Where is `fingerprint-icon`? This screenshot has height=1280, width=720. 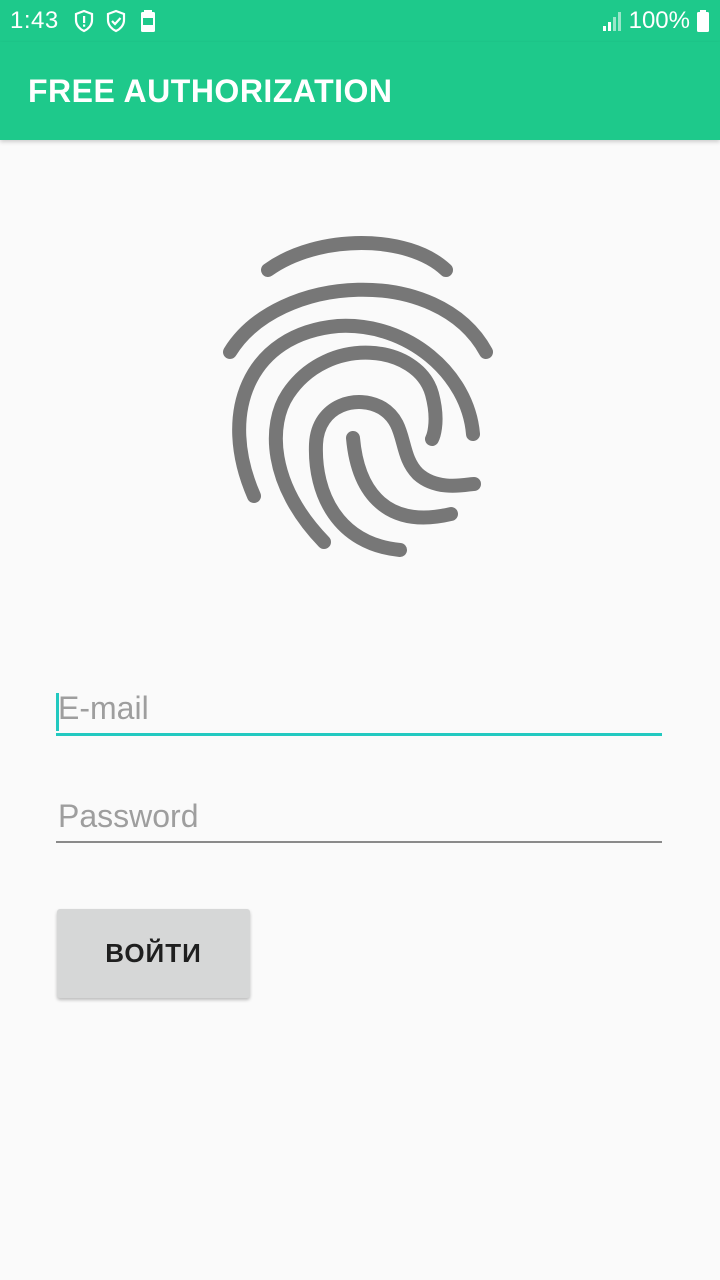 fingerprint-icon is located at coordinates (360, 397).